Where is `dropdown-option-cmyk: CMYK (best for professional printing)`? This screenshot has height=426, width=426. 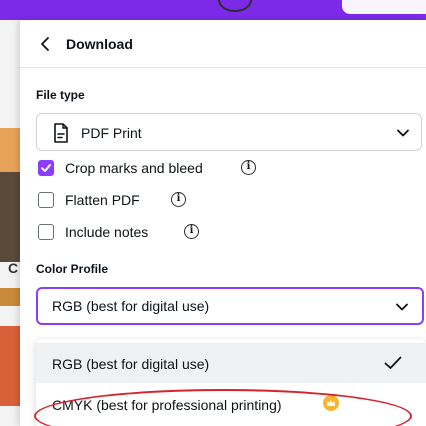
dropdown-option-cmyk: CMYK (best for professional printing) is located at coordinates (231, 404).